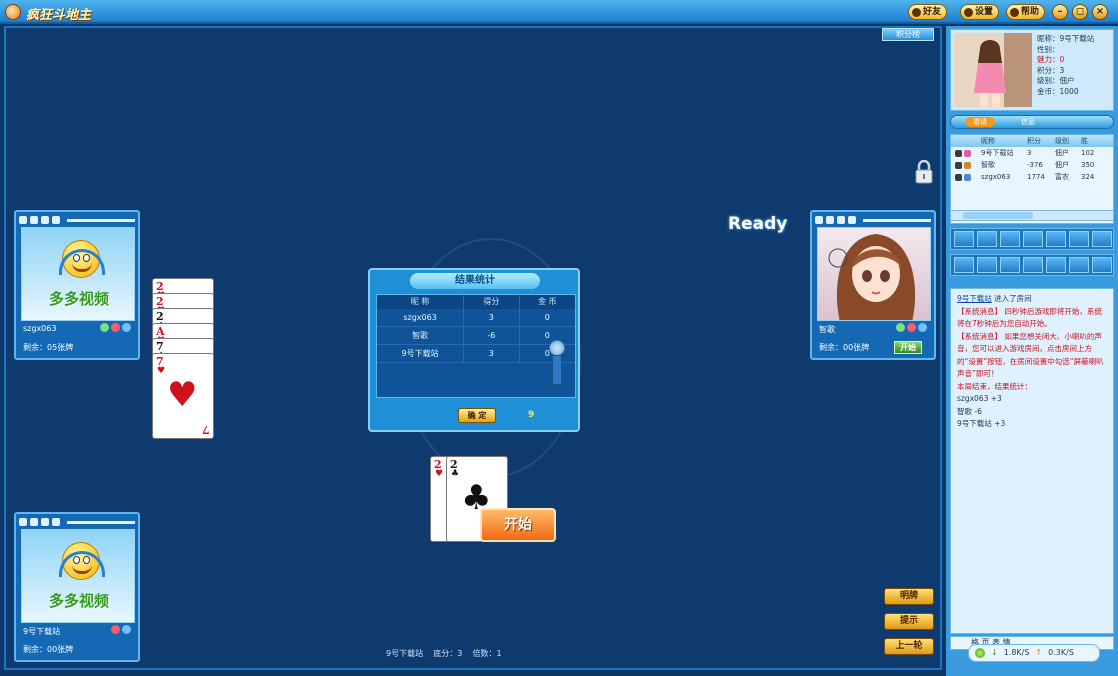 Image resolution: width=1118 pixels, height=676 pixels. What do you see at coordinates (1058, 91) in the screenshot?
I see `profile-gold: 金币：1000` at bounding box center [1058, 91].